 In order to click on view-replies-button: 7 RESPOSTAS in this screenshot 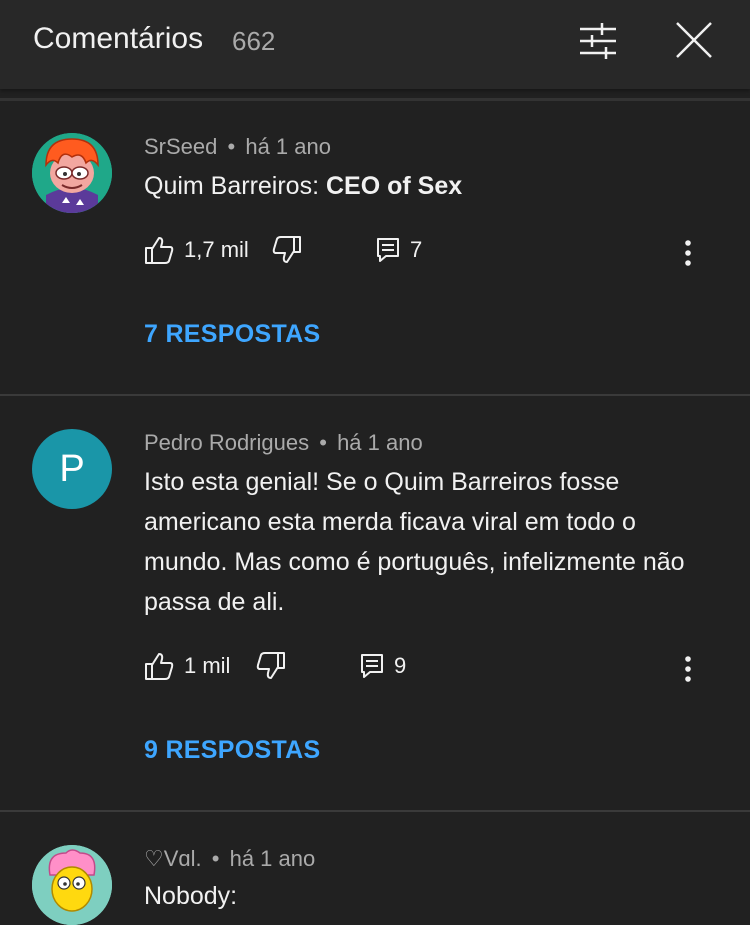, I will do `click(232, 334)`.